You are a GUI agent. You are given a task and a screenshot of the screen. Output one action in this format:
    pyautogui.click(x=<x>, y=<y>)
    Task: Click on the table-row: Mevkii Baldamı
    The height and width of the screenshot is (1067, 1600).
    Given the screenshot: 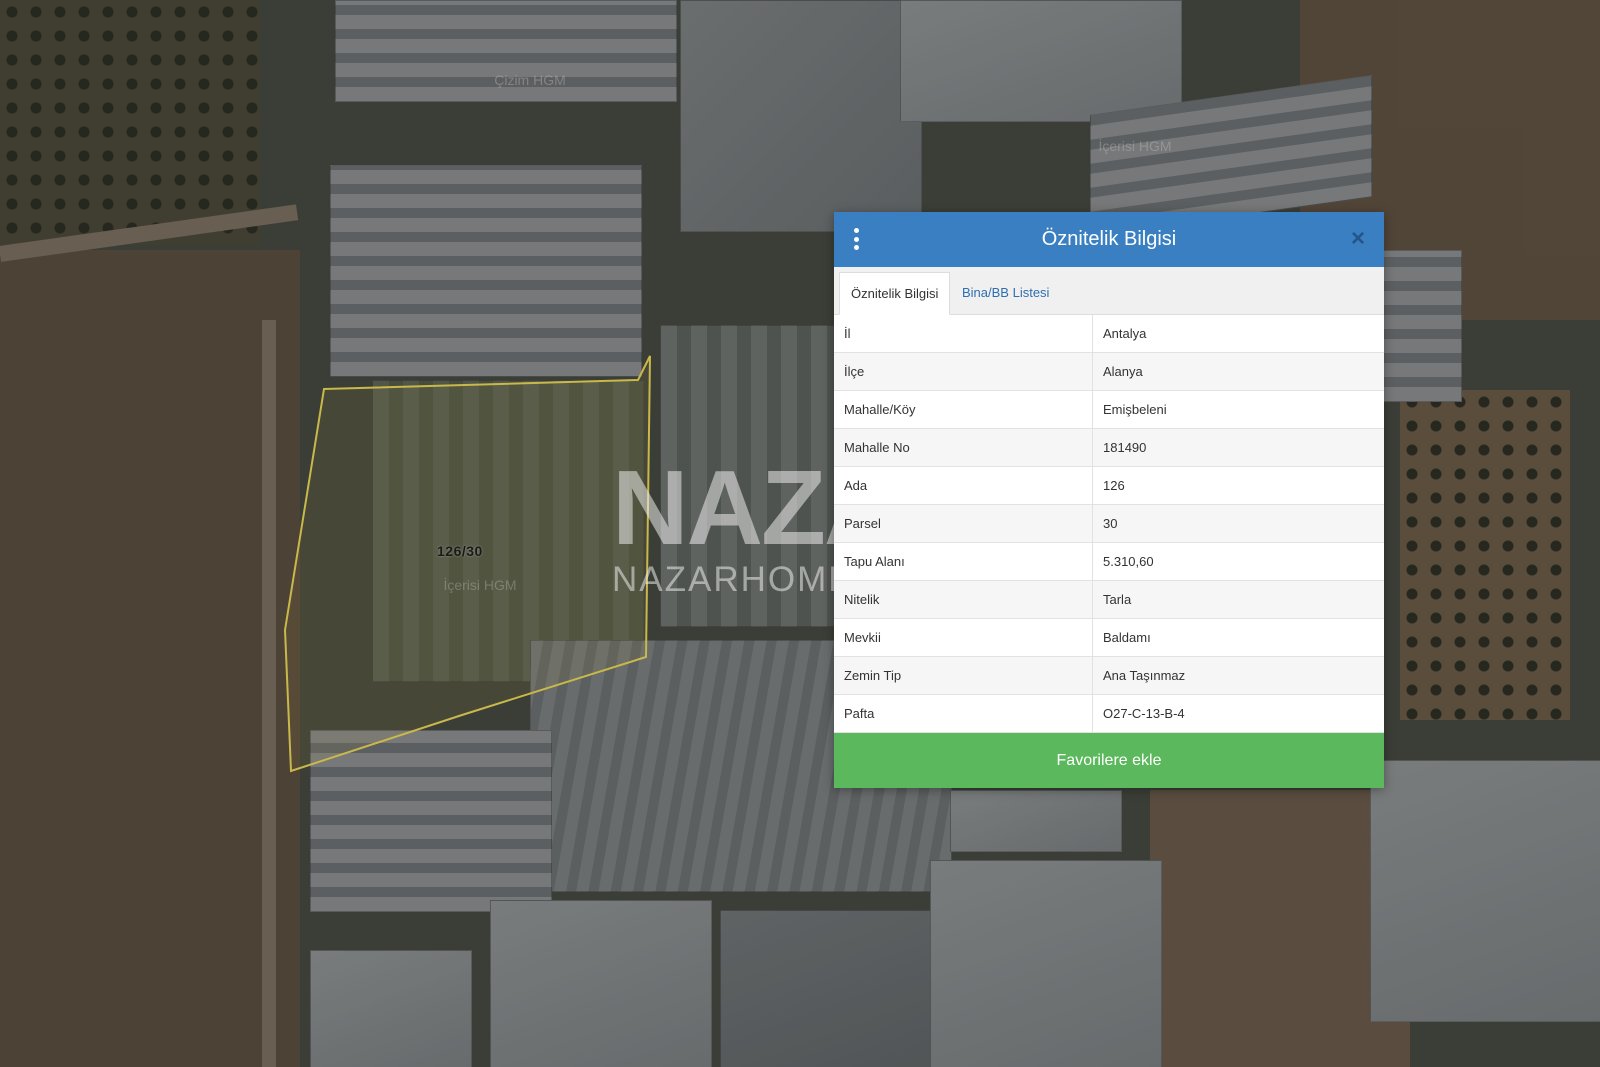 What is the action you would take?
    pyautogui.click(x=1109, y=637)
    